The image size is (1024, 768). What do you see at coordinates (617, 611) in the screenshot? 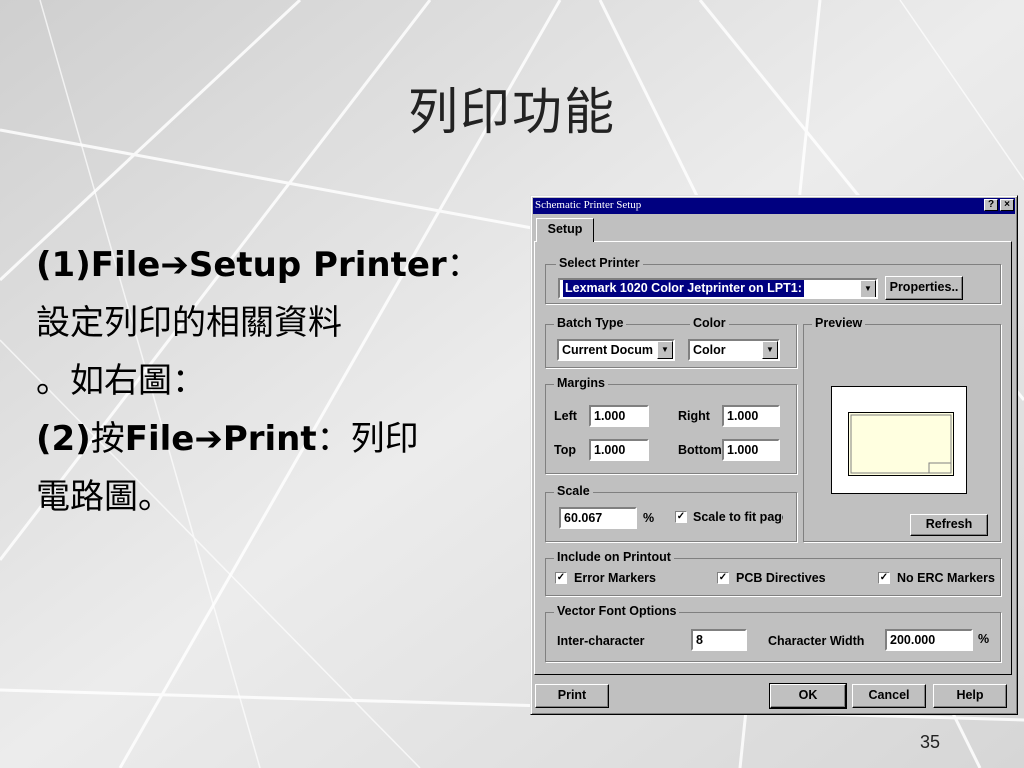
I see `vector-font-legend: Vector Font Options` at bounding box center [617, 611].